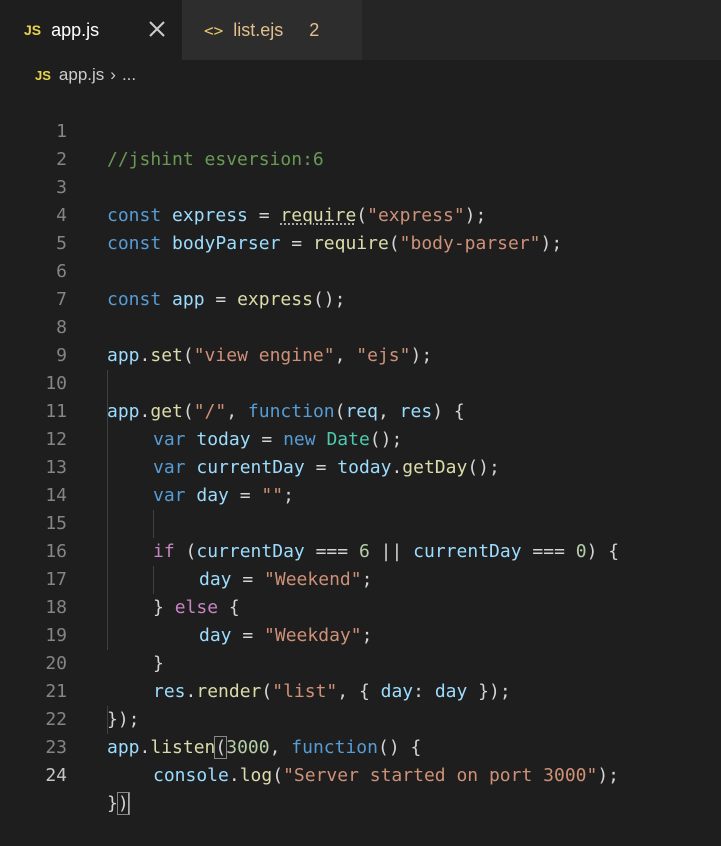 This screenshot has height=846, width=721. What do you see at coordinates (214, 30) in the screenshot?
I see `code-file-icon: <>` at bounding box center [214, 30].